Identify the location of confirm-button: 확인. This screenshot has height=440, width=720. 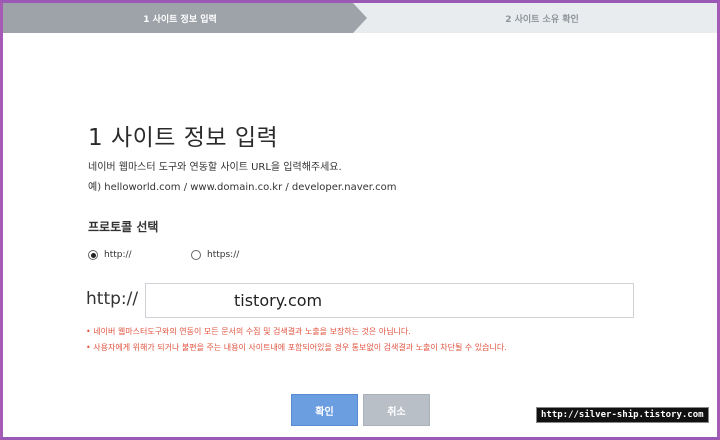
(324, 410).